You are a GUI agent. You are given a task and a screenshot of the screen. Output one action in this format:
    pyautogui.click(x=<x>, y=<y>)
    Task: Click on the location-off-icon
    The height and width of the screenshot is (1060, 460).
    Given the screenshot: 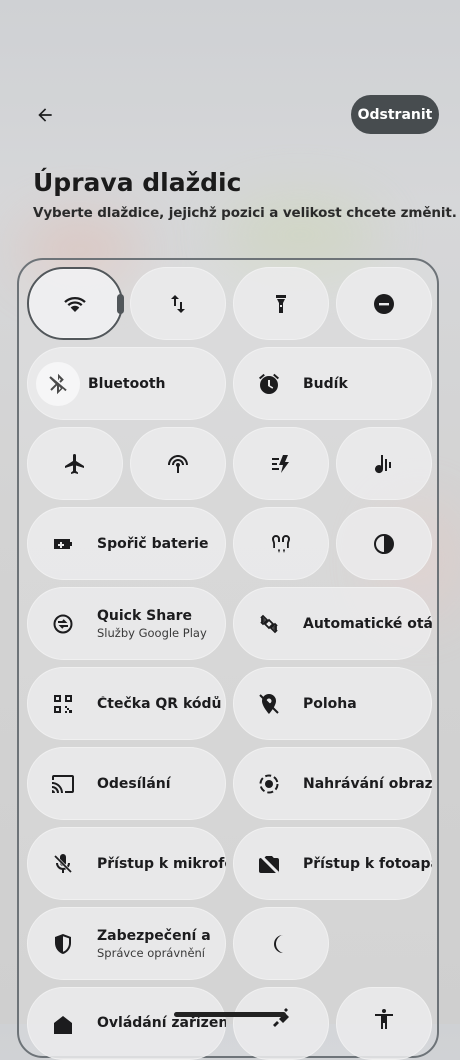 What is the action you would take?
    pyautogui.click(x=269, y=704)
    